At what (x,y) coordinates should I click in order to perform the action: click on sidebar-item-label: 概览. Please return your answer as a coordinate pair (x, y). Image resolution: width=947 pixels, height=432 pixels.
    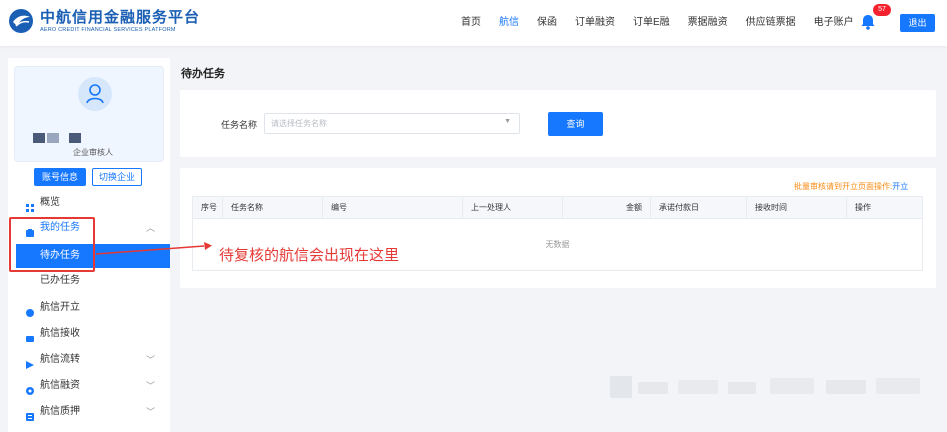
    Looking at the image, I should click on (50, 202).